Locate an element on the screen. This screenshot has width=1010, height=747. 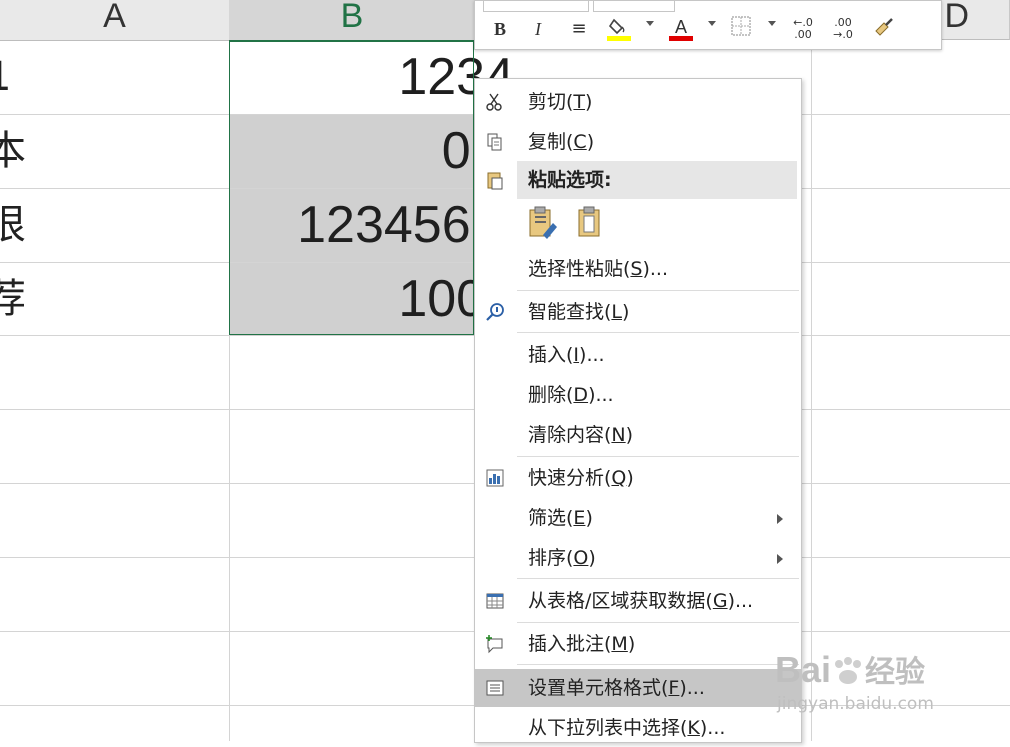
watermark-url: jingyan.baidu.com is located at coordinates (855, 704).